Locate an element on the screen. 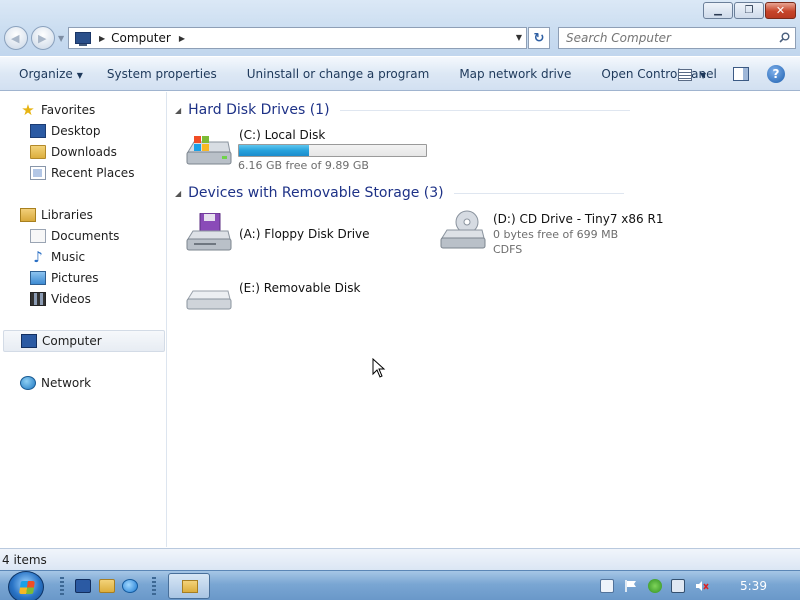 The height and width of the screenshot is (600, 800). nav-downloads: Downloads is located at coordinates (73, 152).